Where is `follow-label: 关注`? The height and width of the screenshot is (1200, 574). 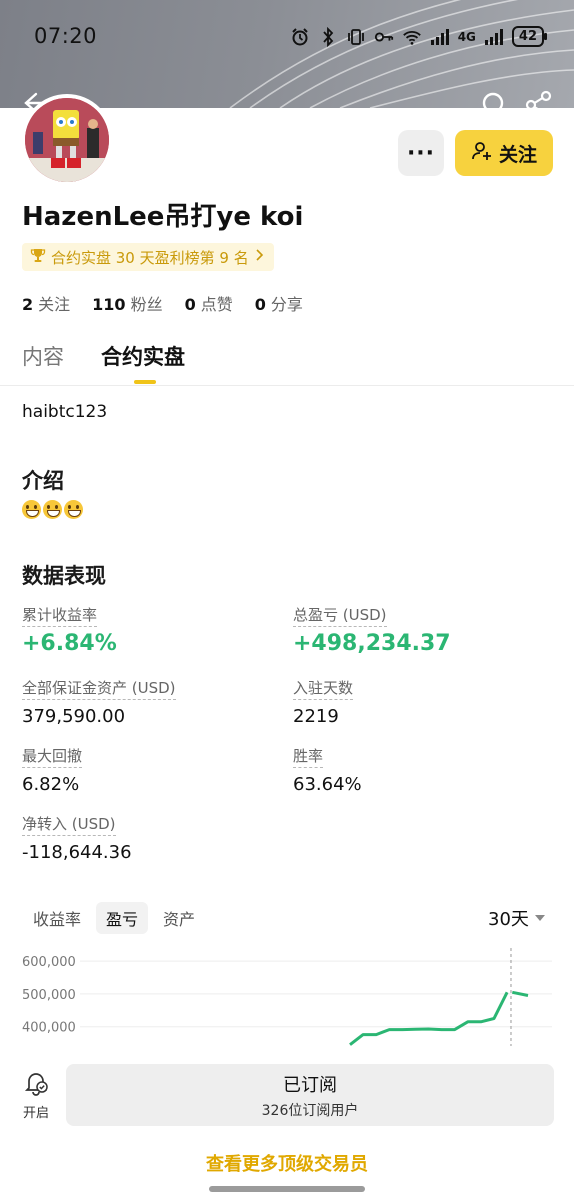 follow-label: 关注 is located at coordinates (517, 154).